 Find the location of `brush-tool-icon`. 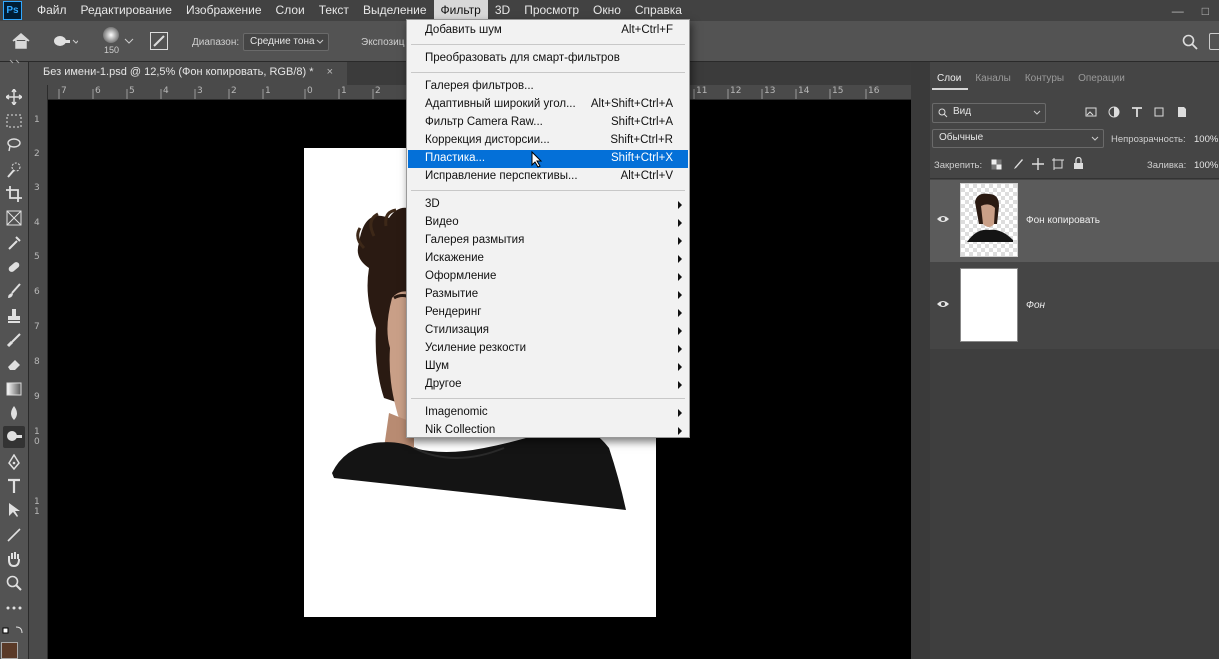

brush-tool-icon is located at coordinates (14, 291).